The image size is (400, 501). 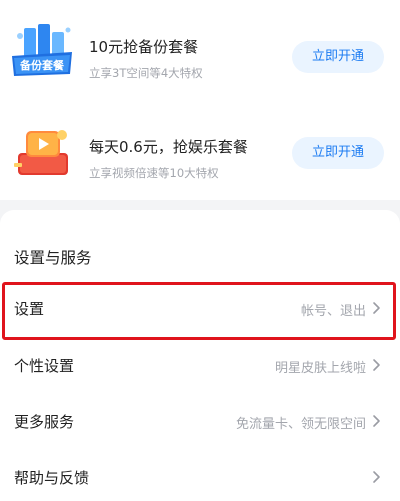 I want to click on open-backup-button: 立即开通, so click(x=338, y=57).